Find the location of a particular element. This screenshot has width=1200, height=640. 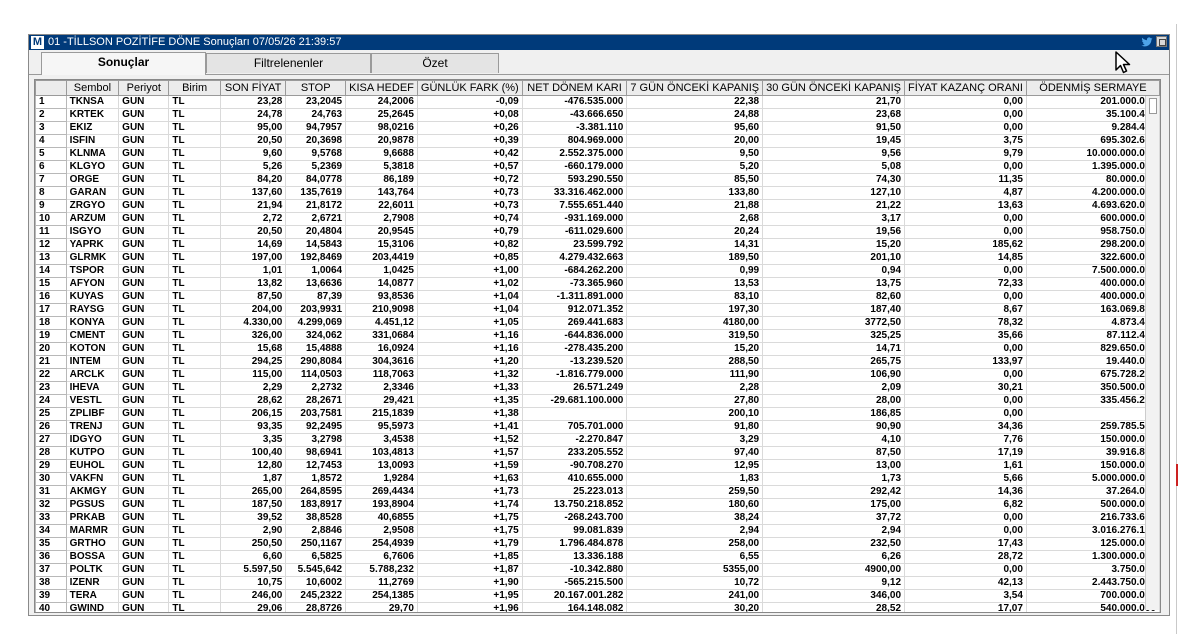

table-cell: 187,40 is located at coordinates (834, 310).